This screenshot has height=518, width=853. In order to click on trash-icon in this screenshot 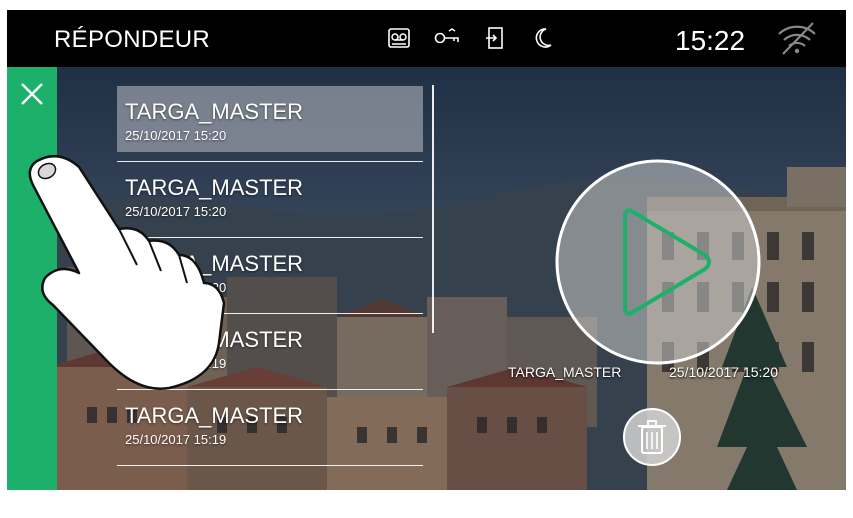, I will do `click(652, 437)`.